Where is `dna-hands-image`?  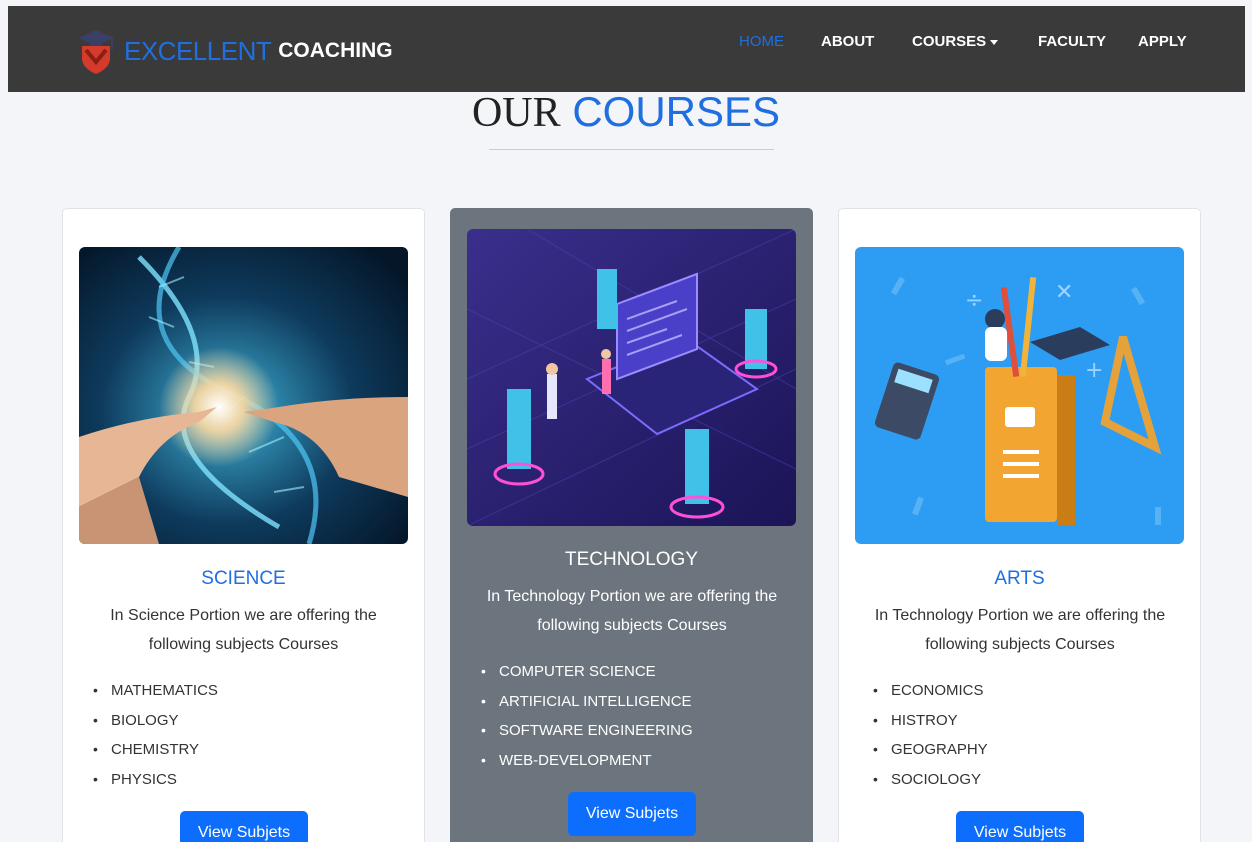 dna-hands-image is located at coordinates (243, 395).